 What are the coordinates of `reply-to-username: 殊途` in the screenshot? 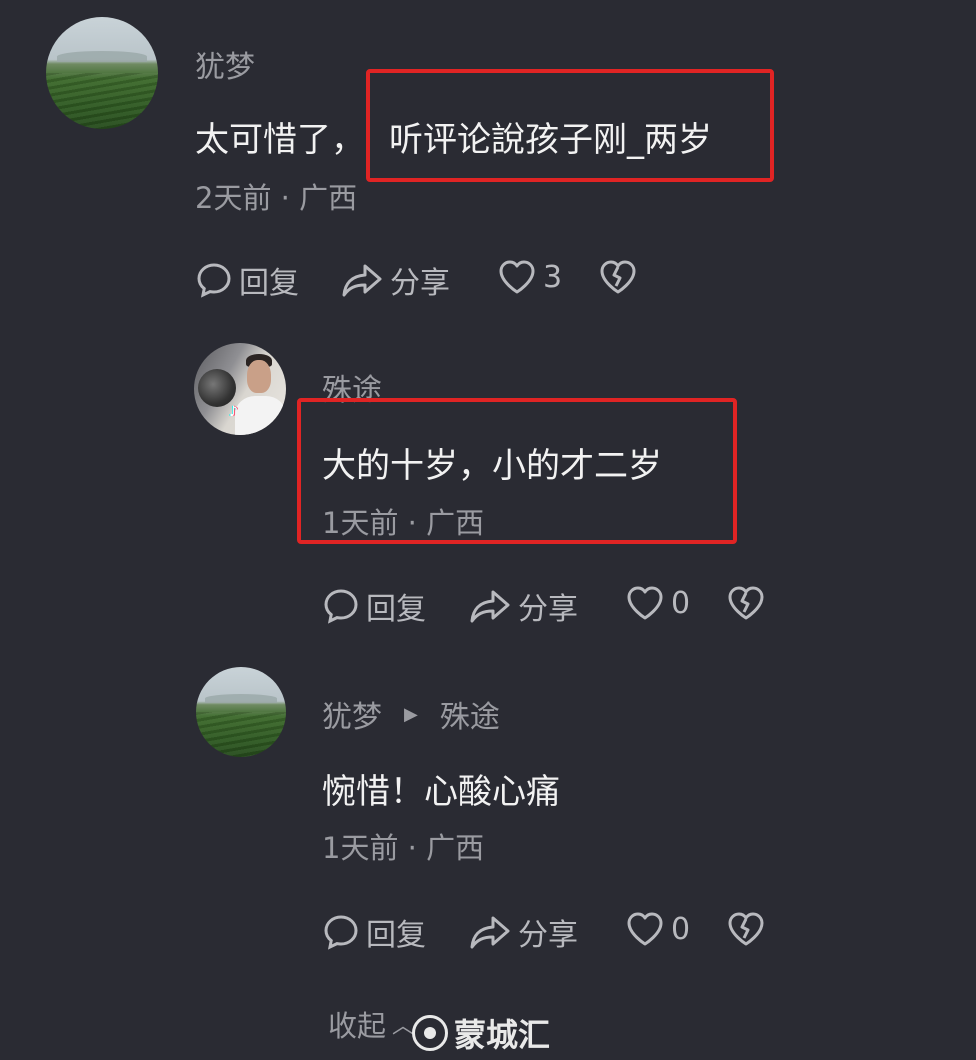 It's located at (470, 714).